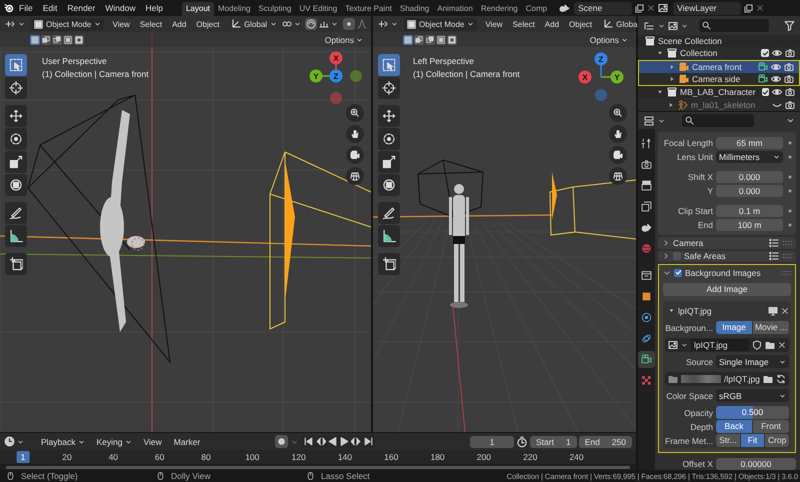 The height and width of the screenshot is (482, 800). I want to click on source-dropdown: Single Image, so click(752, 361).